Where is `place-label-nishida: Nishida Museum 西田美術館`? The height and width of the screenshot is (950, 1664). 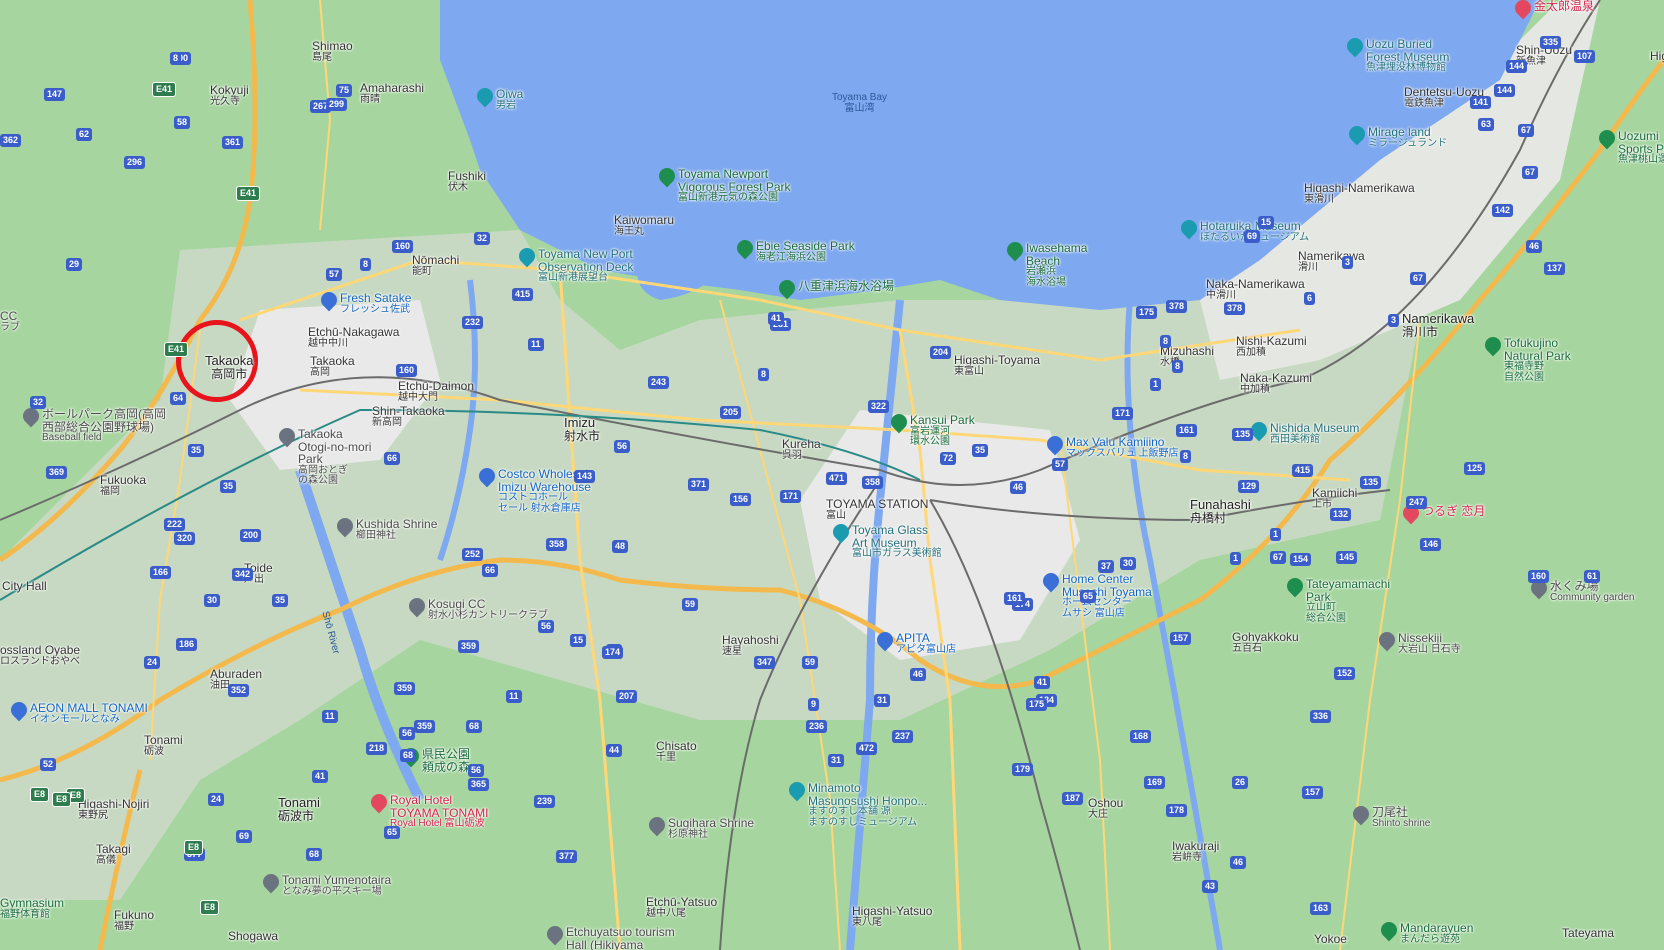 place-label-nishida: Nishida Museum 西田美術館 is located at coordinates (1314, 433).